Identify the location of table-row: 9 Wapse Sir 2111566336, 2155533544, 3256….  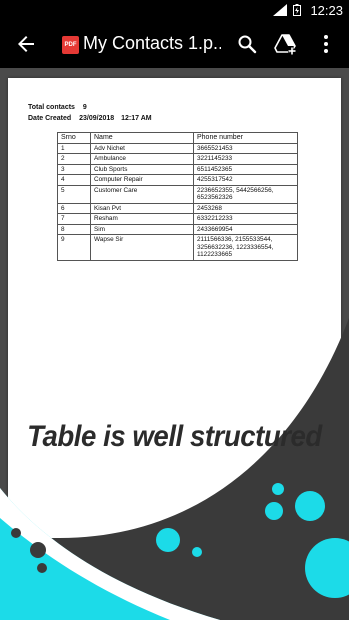
(177, 247).